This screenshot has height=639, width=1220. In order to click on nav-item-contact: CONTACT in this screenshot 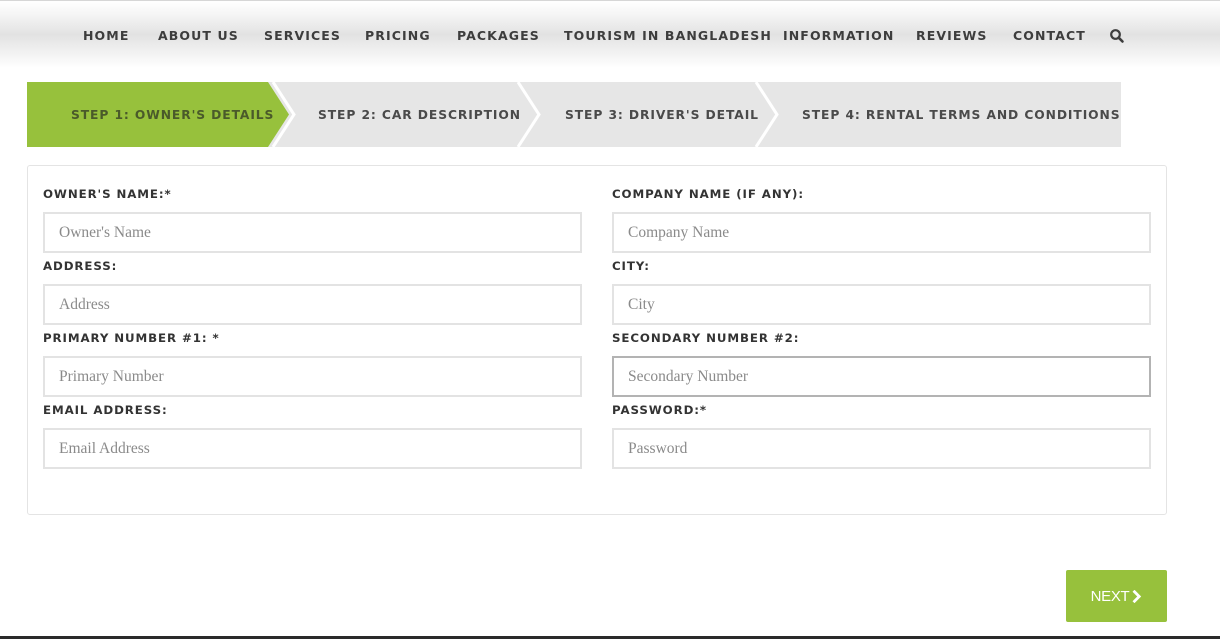, I will do `click(1049, 36)`.